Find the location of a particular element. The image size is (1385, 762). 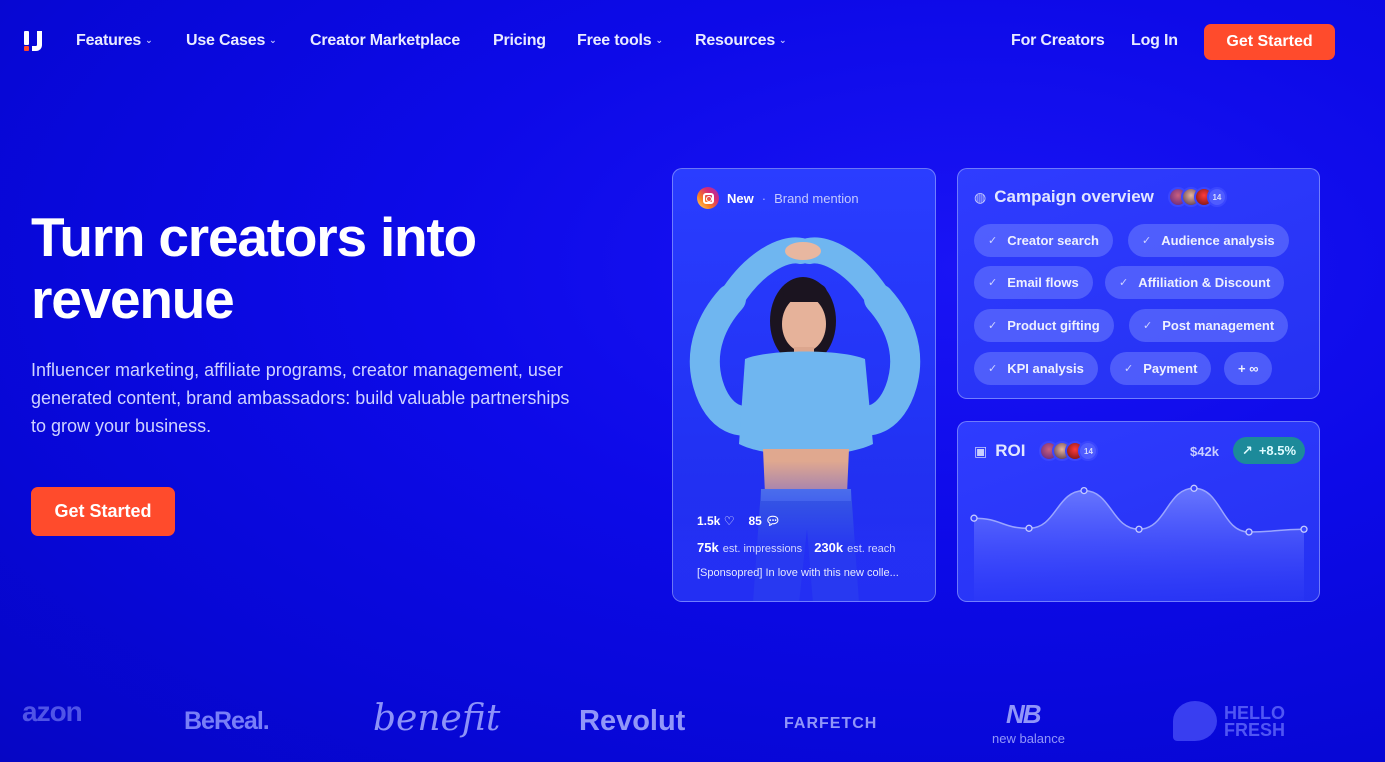

reach-stat: 230k est. reach is located at coordinates (855, 547).